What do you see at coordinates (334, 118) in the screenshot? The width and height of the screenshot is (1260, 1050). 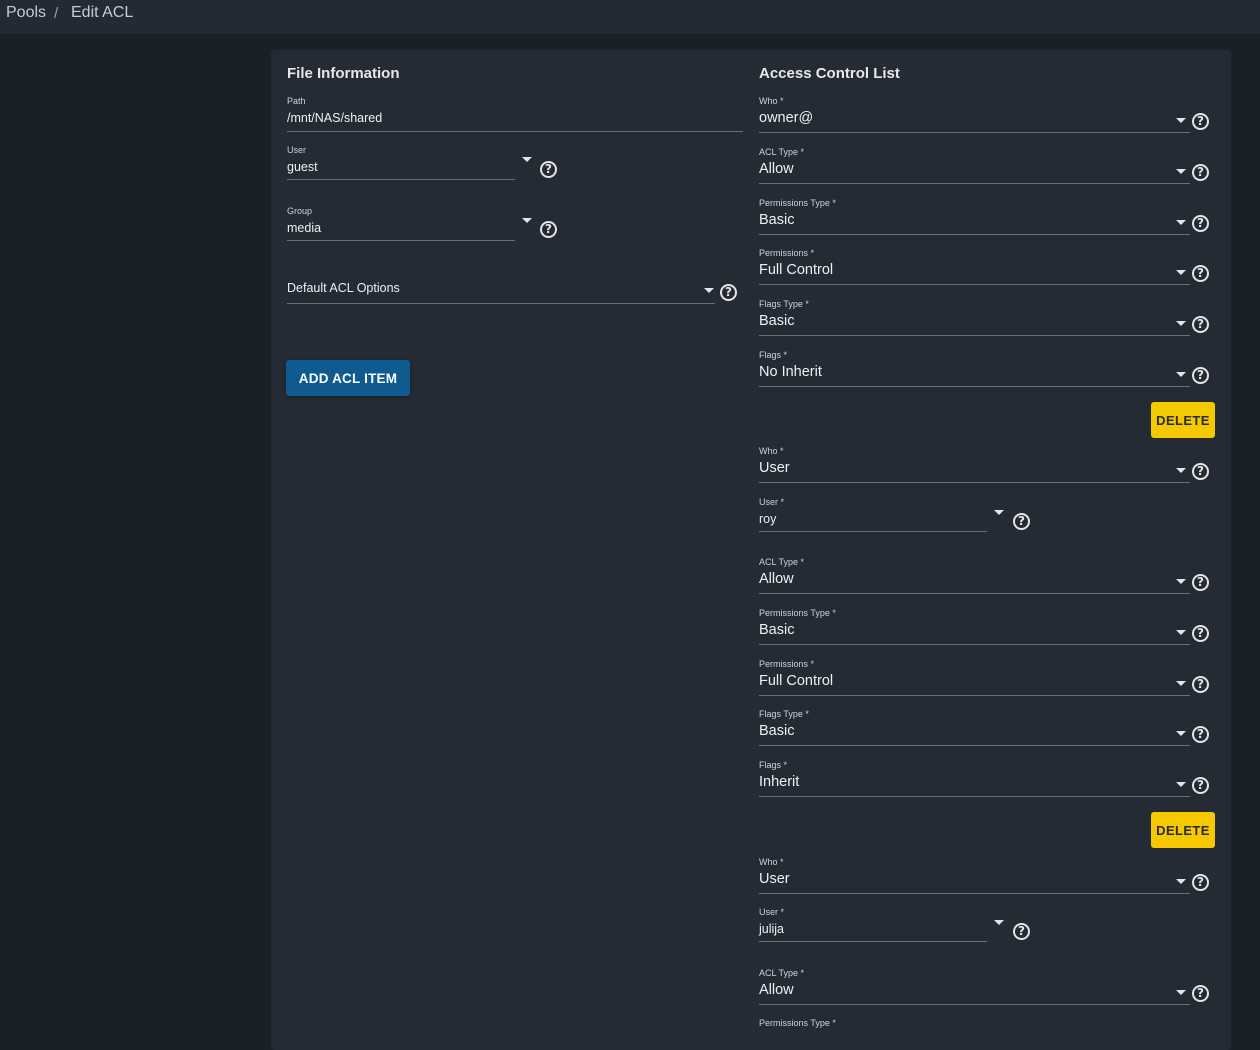 I see `path-field: /mnt/NAS/shared` at bounding box center [334, 118].